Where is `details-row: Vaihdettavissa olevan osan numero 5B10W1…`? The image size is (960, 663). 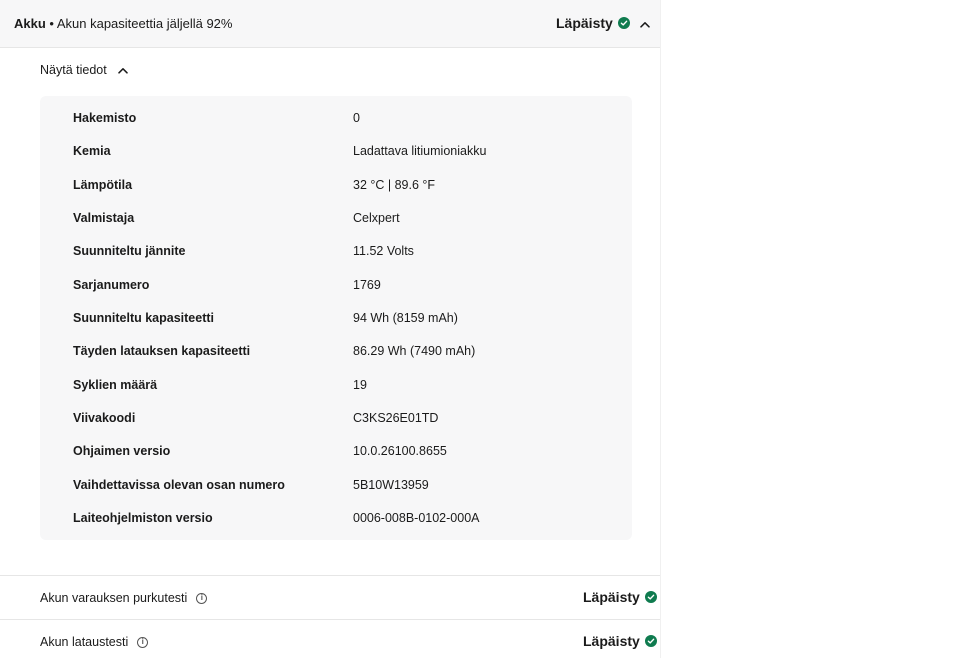 details-row: Vaihdettavissa olevan osan numero 5B10W1… is located at coordinates (336, 485).